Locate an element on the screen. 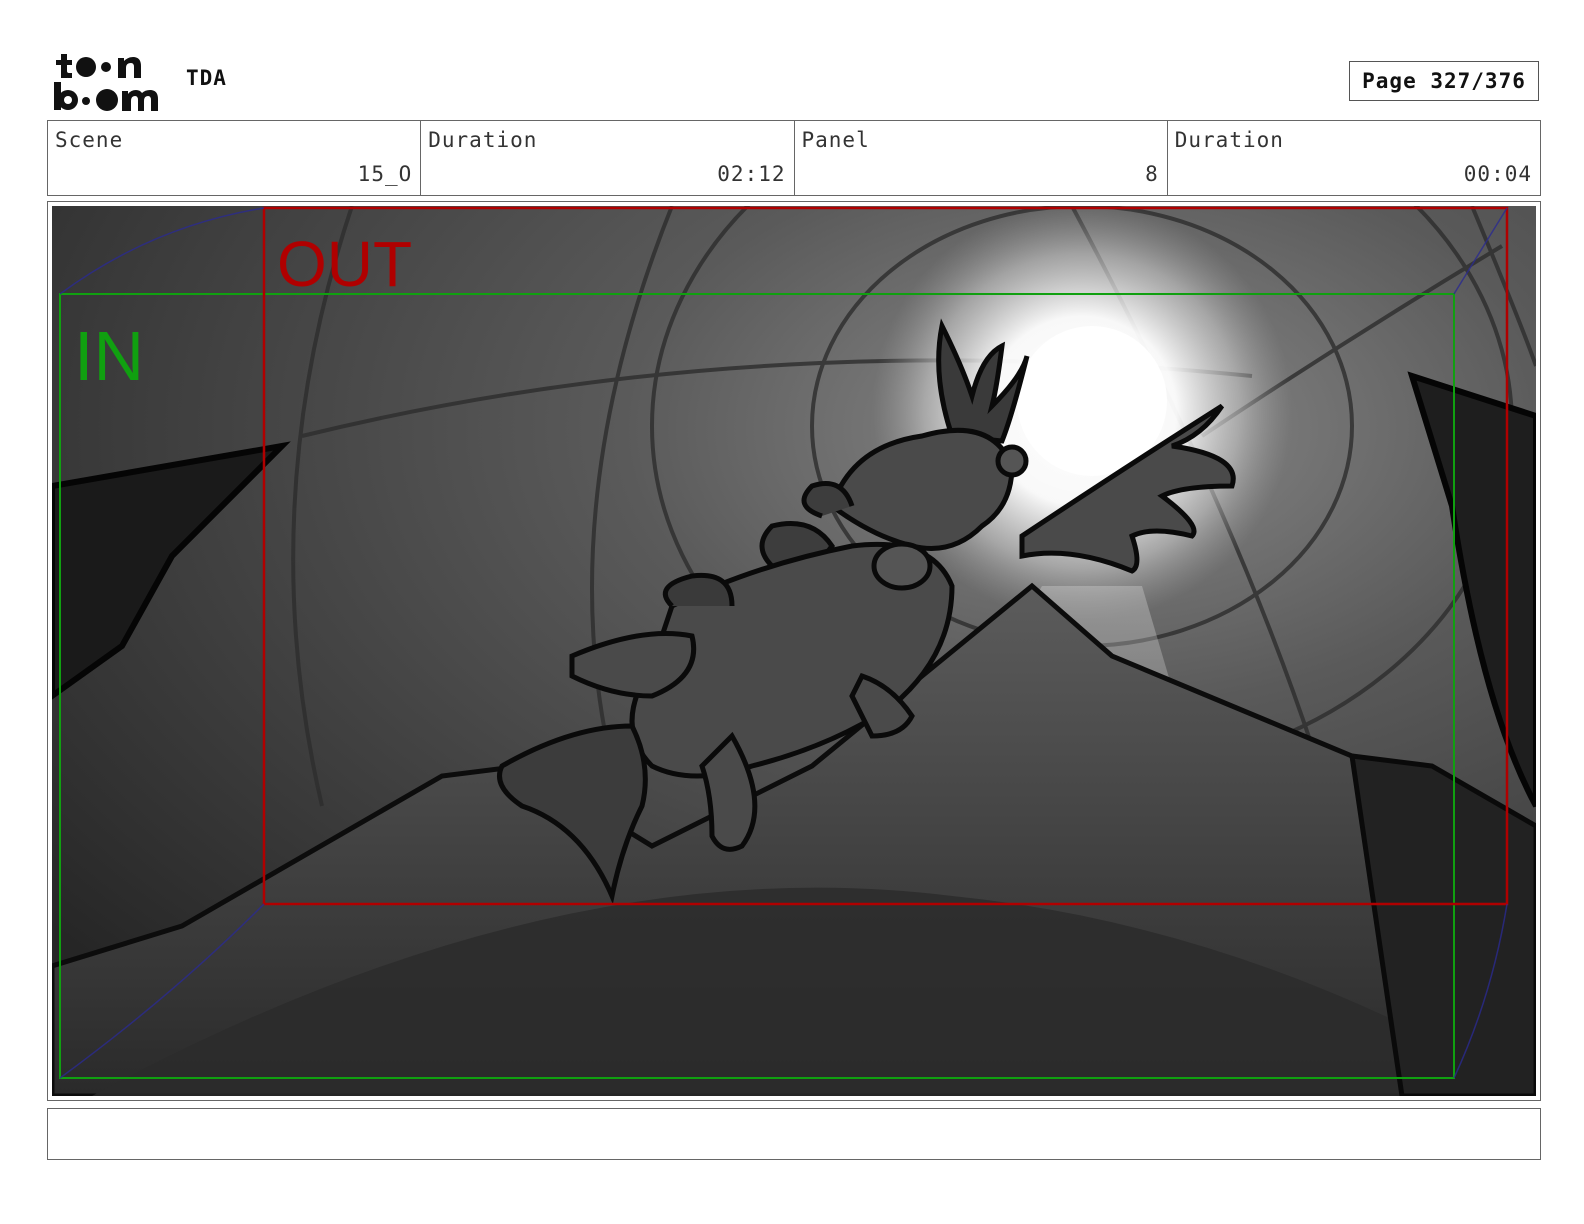  panel-duration-cell: Duration 00:04 is located at coordinates (1353, 158).